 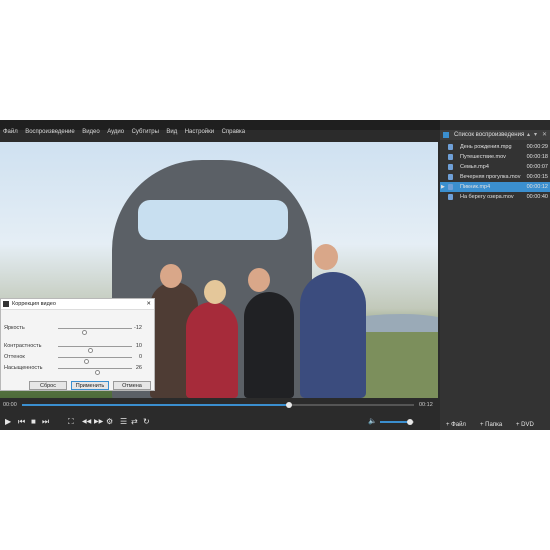 What do you see at coordinates (490, 177) in the screenshot?
I see `playlist-item-name: Вечерняя прогулка.mov` at bounding box center [490, 177].